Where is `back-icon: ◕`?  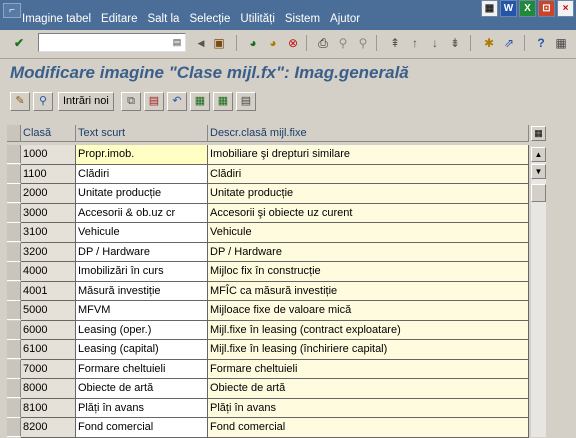
back-icon: ◕ is located at coordinates (253, 43).